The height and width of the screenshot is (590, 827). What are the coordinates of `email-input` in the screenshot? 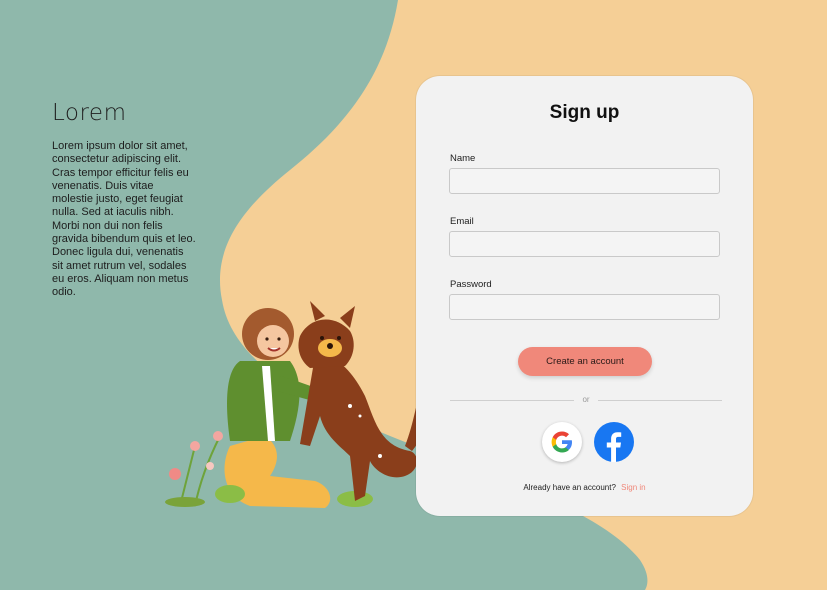 It's located at (584, 244).